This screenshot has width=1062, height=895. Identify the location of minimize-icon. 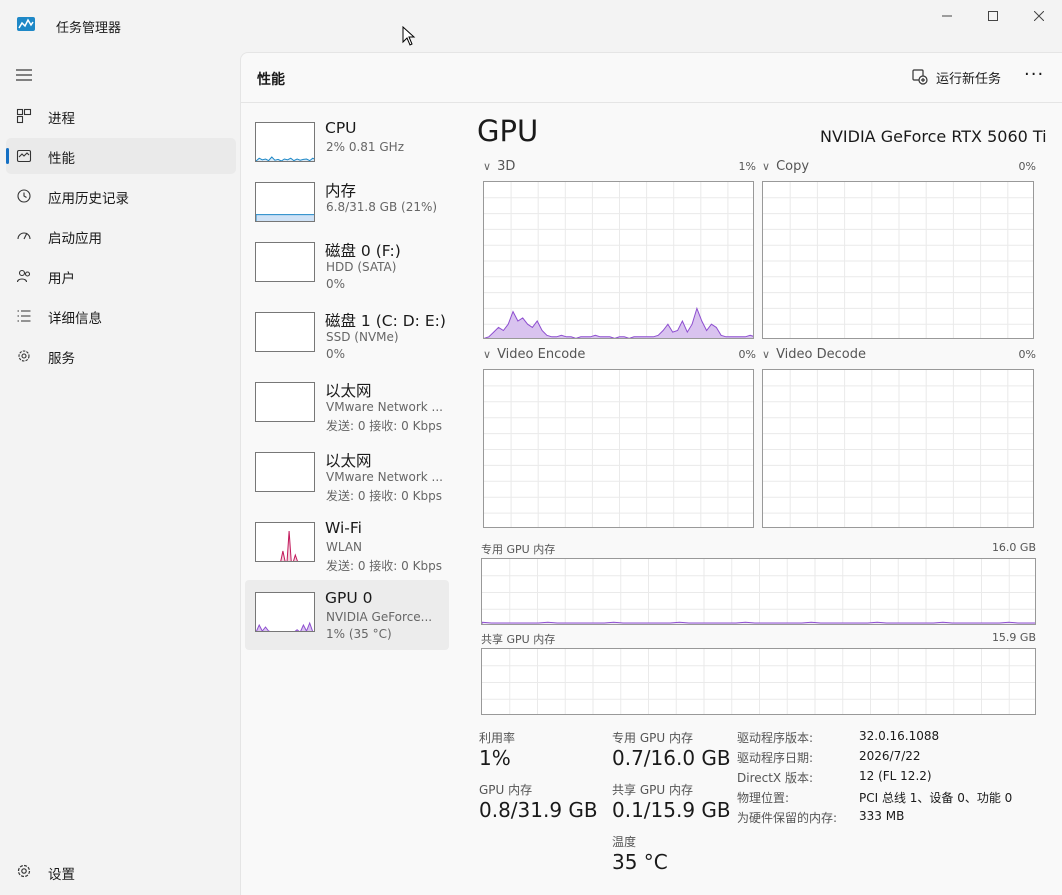
(947, 16).